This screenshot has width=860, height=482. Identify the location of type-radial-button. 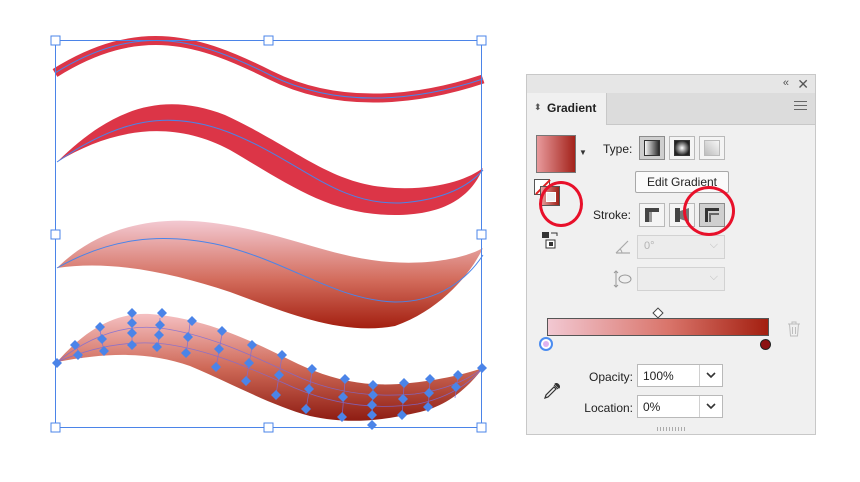
(682, 148).